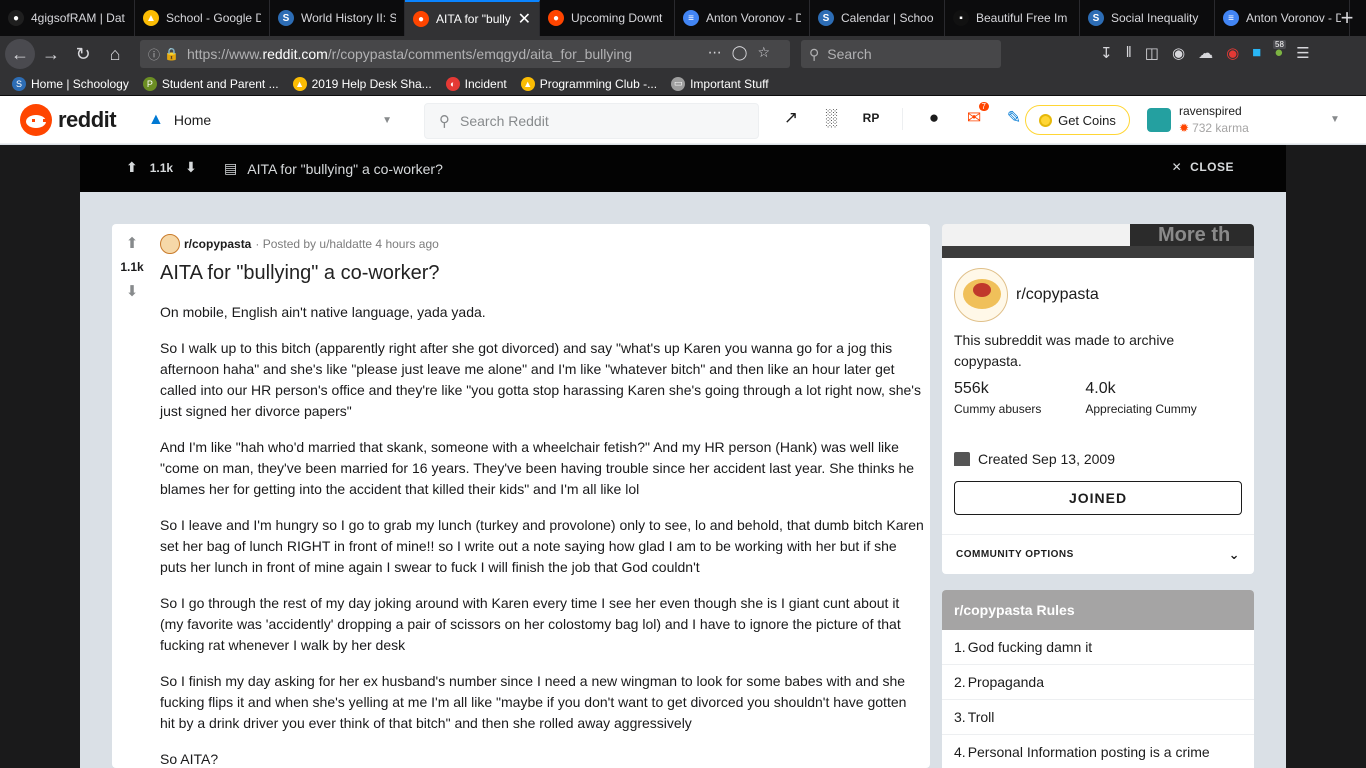 This screenshot has width=1366, height=768. What do you see at coordinates (960, 752) in the screenshot?
I see `rule-number: 4.` at bounding box center [960, 752].